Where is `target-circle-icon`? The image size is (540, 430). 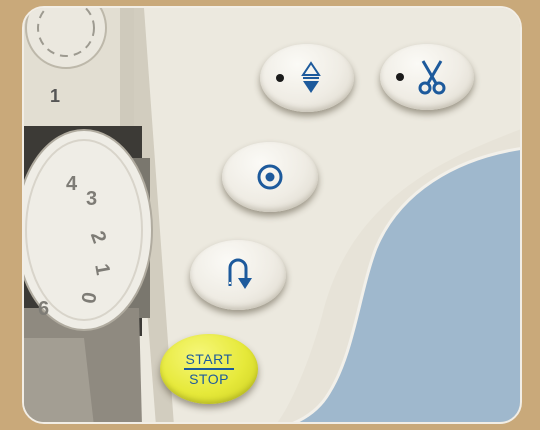
target-circle-icon is located at coordinates (270, 177).